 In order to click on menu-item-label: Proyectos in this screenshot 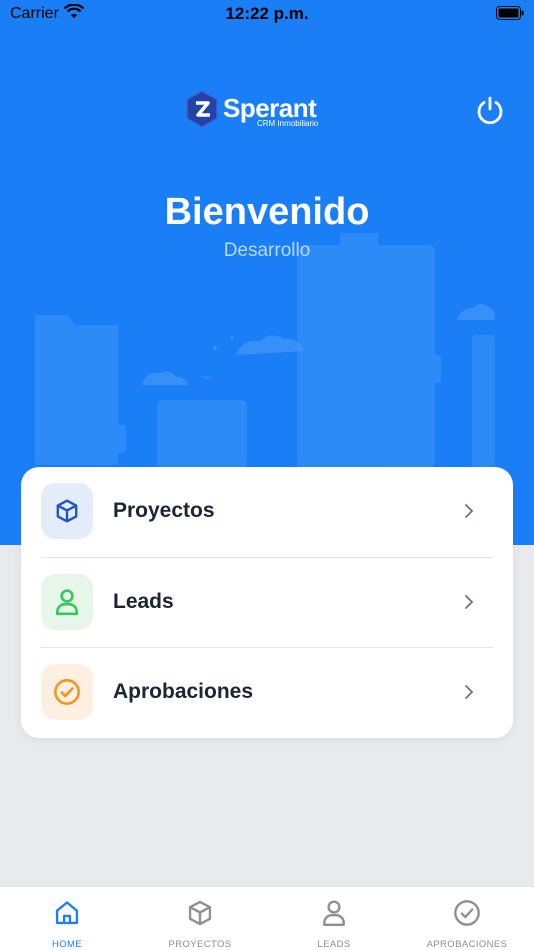, I will do `click(164, 510)`.